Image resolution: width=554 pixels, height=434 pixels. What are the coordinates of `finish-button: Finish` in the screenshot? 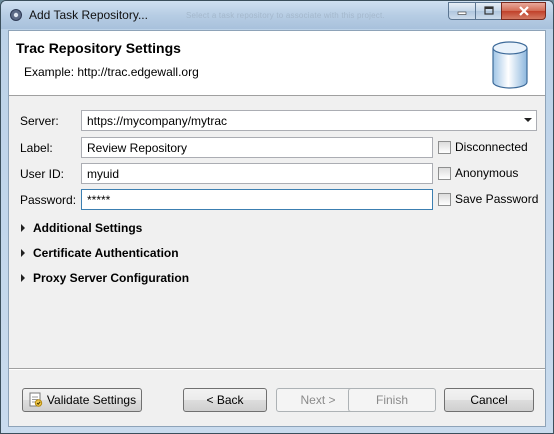 It's located at (392, 400).